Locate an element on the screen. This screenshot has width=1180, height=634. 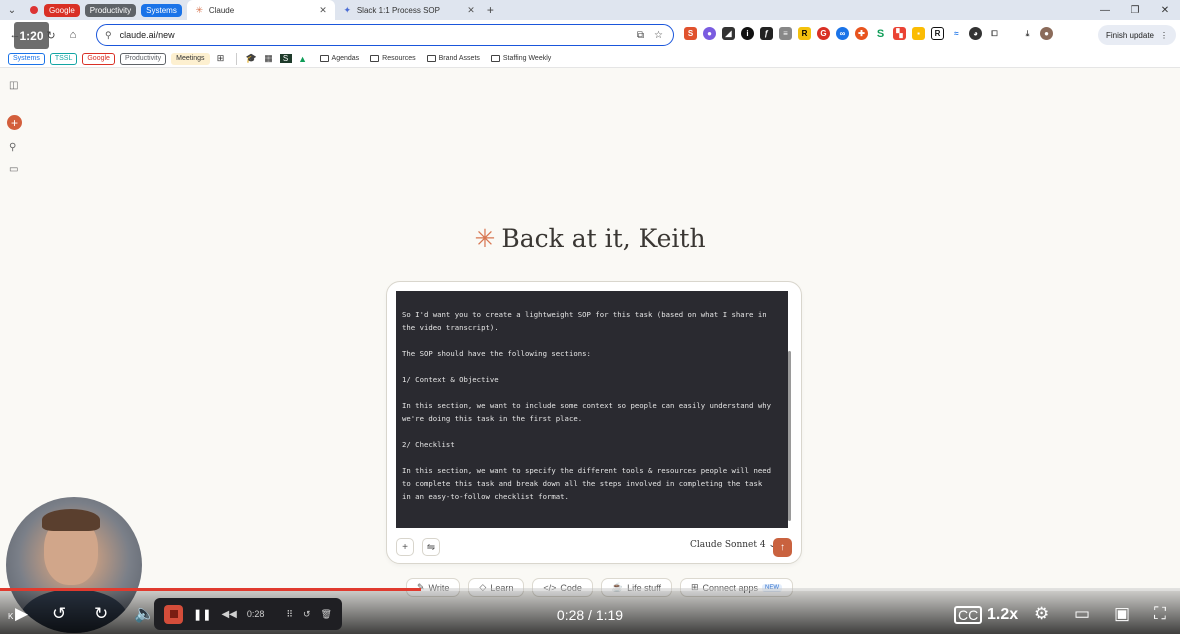
extension-icon: ✚ is located at coordinates (861, 33).